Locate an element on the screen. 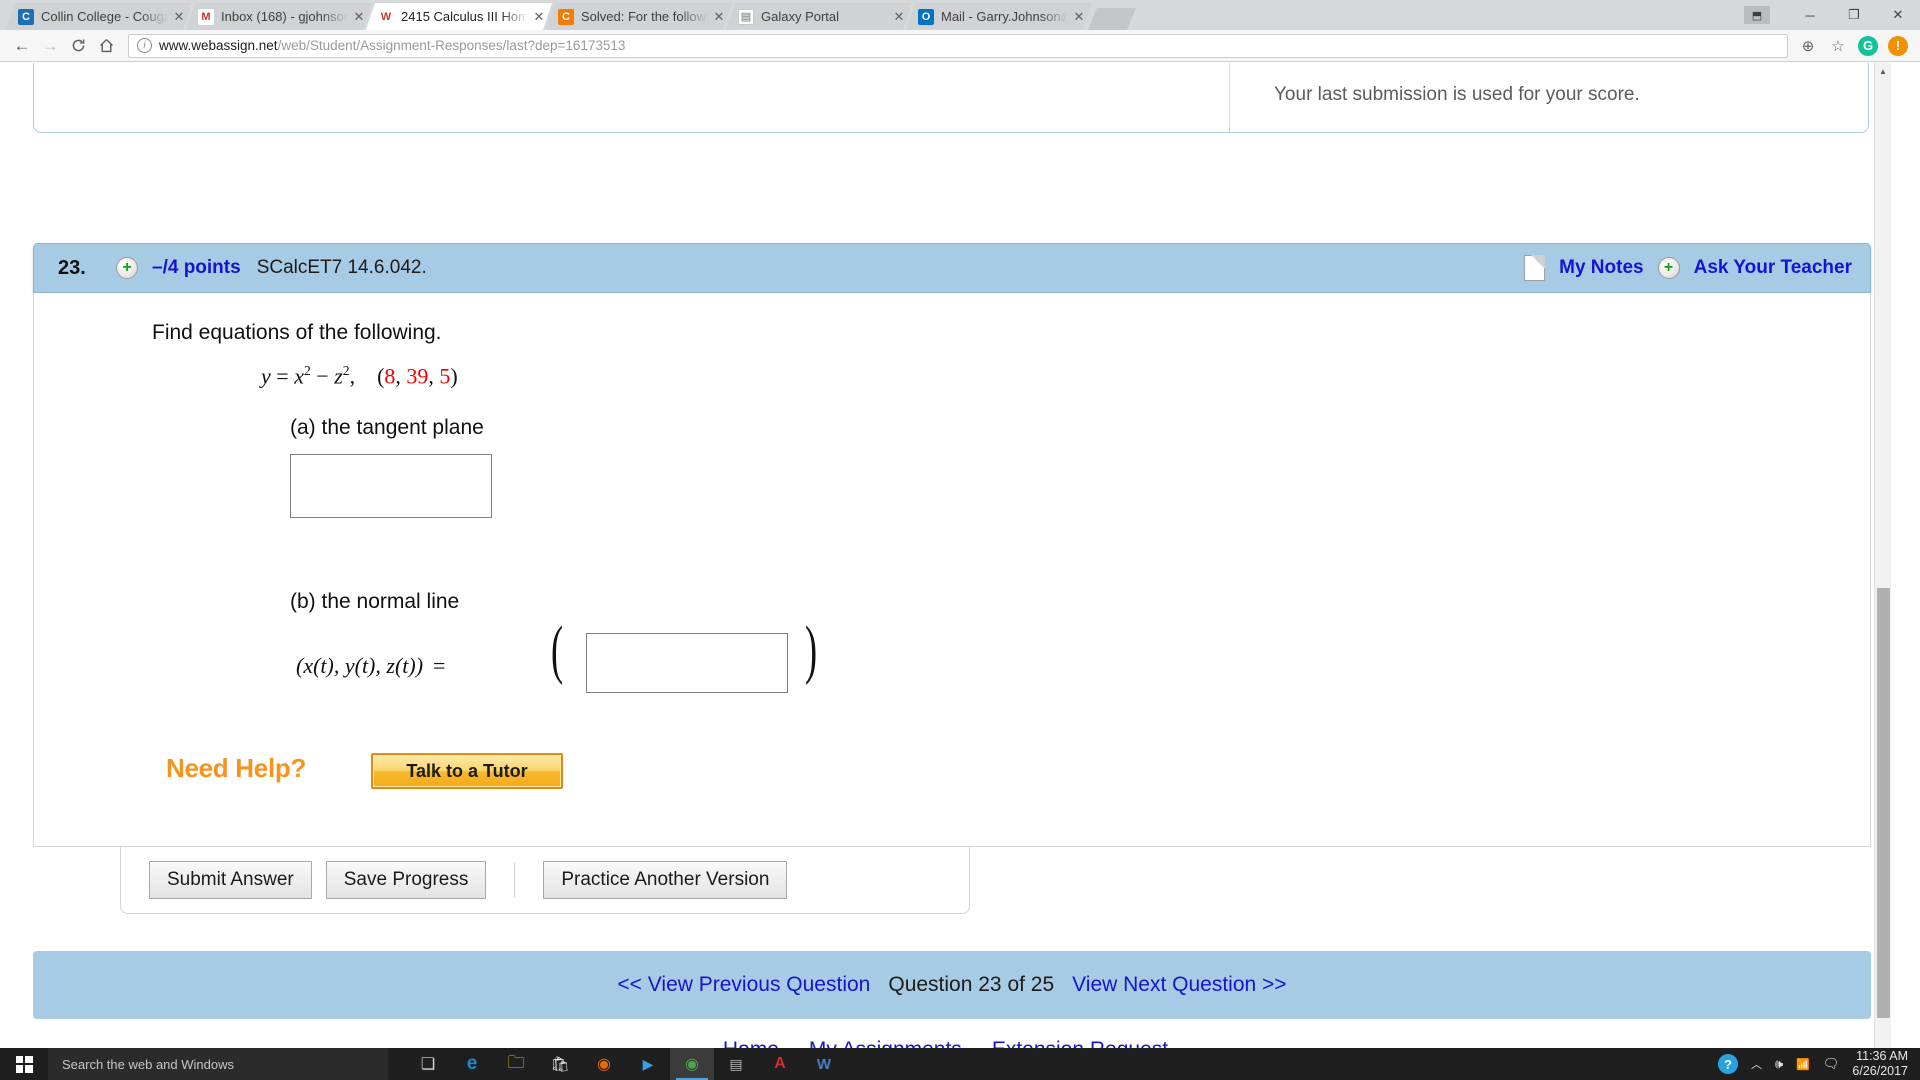 This screenshot has height=1080, width=1920. expand-details-plus-icon: + is located at coordinates (127, 268).